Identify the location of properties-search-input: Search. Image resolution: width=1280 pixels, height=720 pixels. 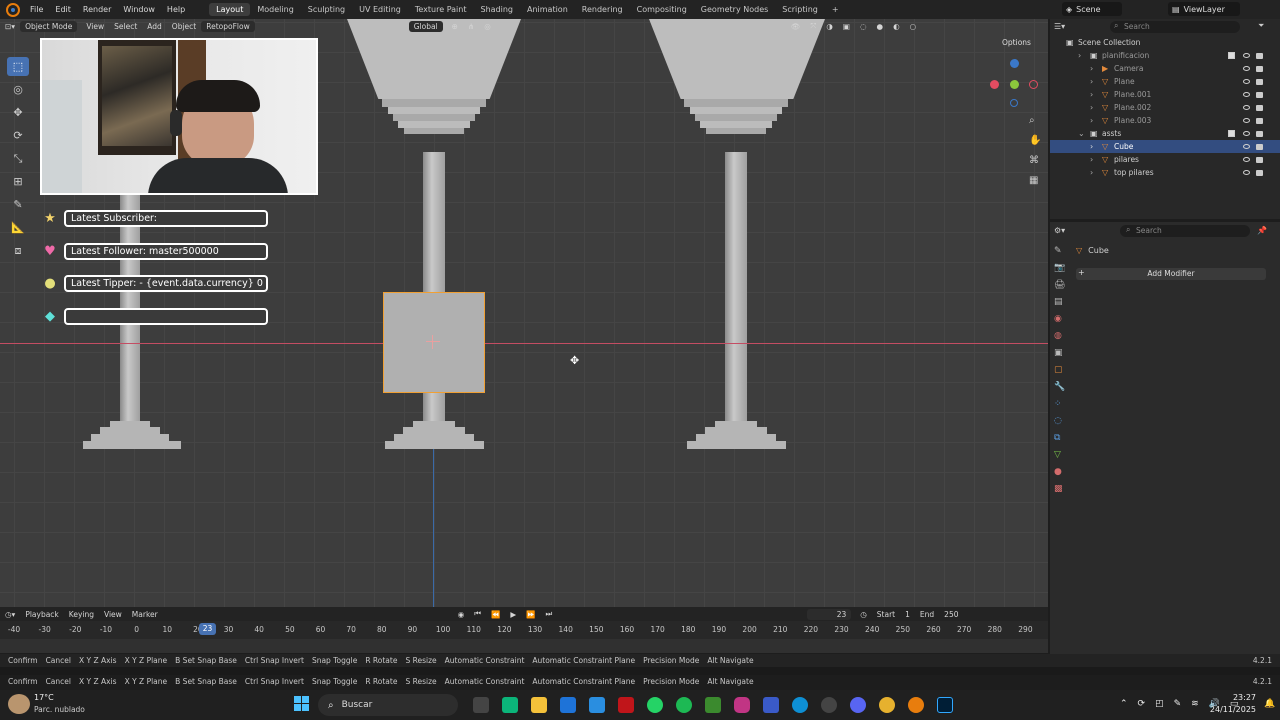
(1185, 231).